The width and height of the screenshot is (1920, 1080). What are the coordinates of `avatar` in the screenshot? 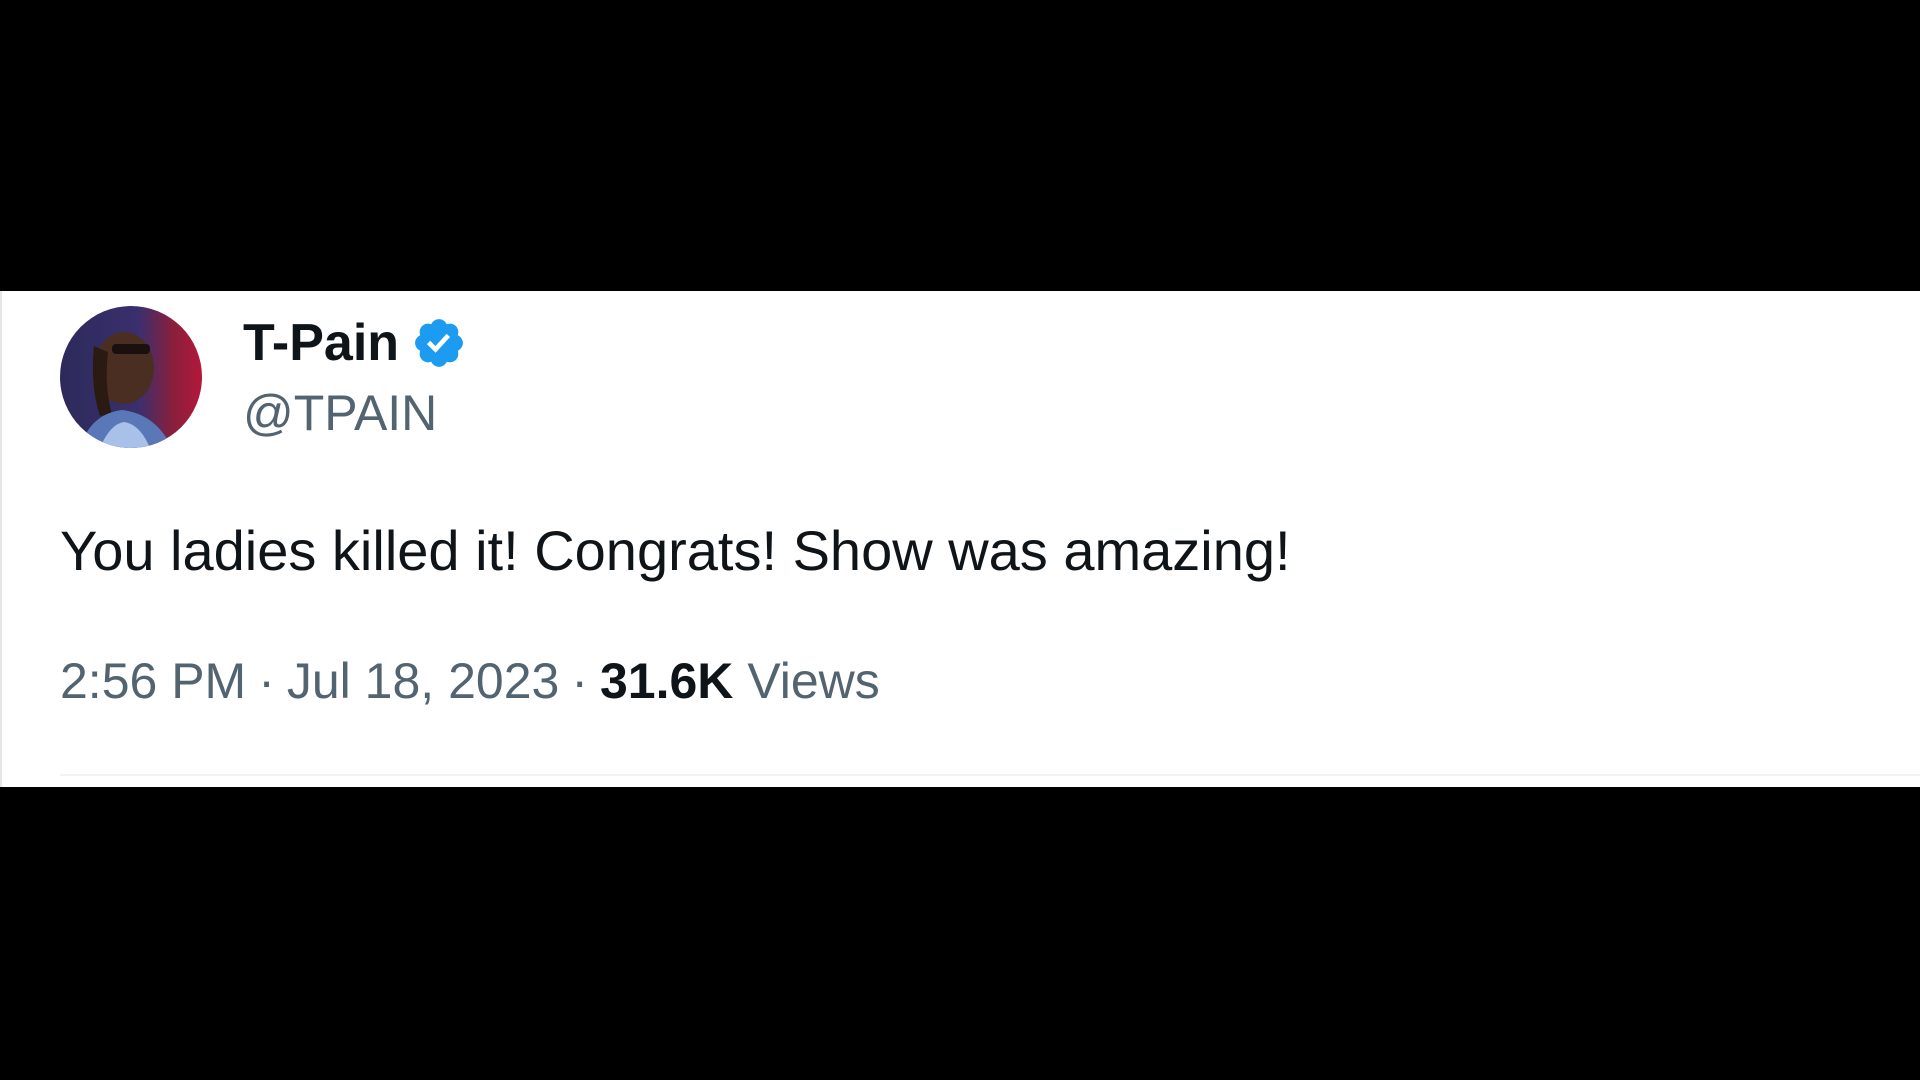 It's located at (131, 377).